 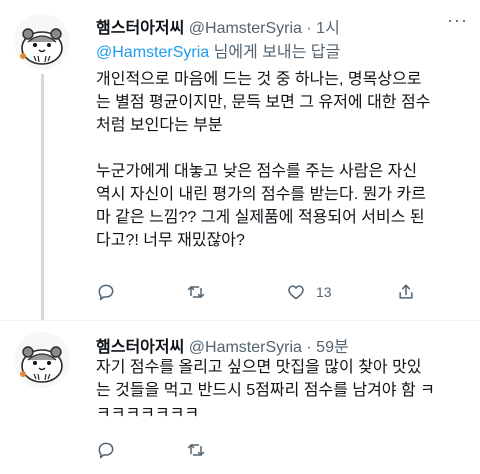 I want to click on share-button, so click(x=411, y=292).